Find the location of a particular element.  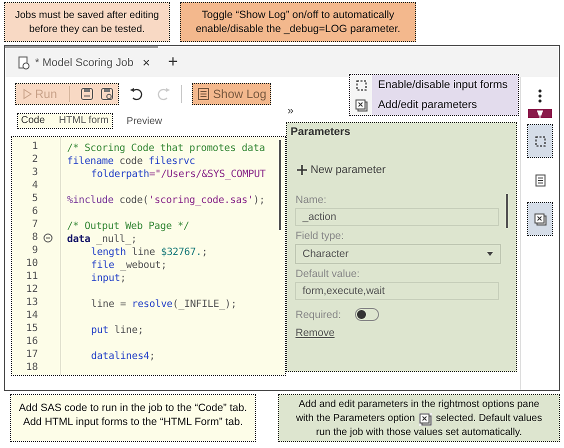

dropdown-caret-icon is located at coordinates (490, 254).